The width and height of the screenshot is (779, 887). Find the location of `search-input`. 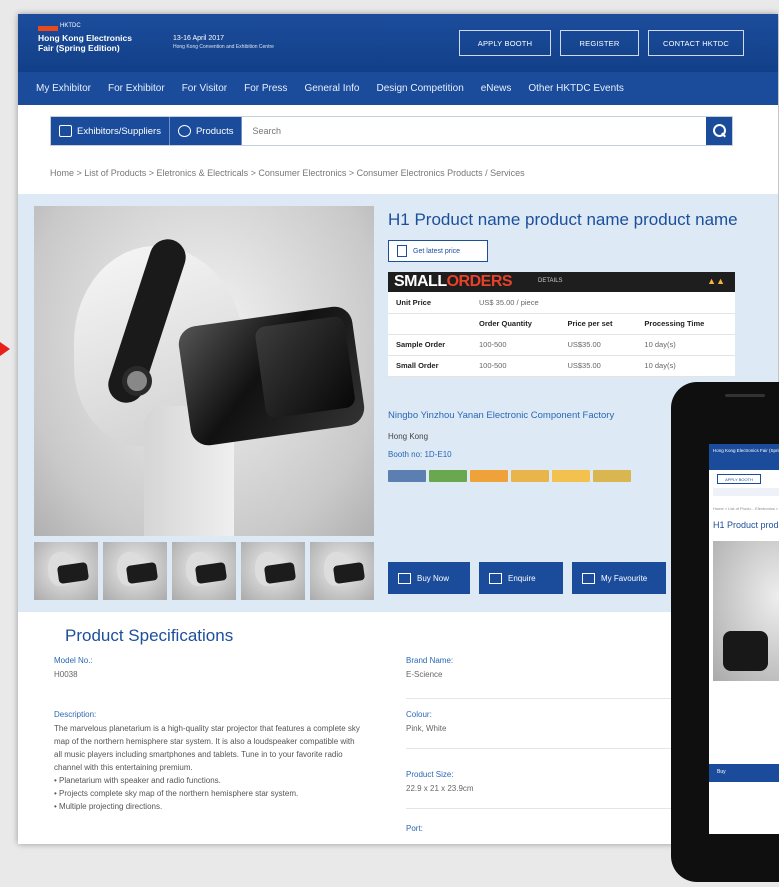

search-input is located at coordinates (474, 131).